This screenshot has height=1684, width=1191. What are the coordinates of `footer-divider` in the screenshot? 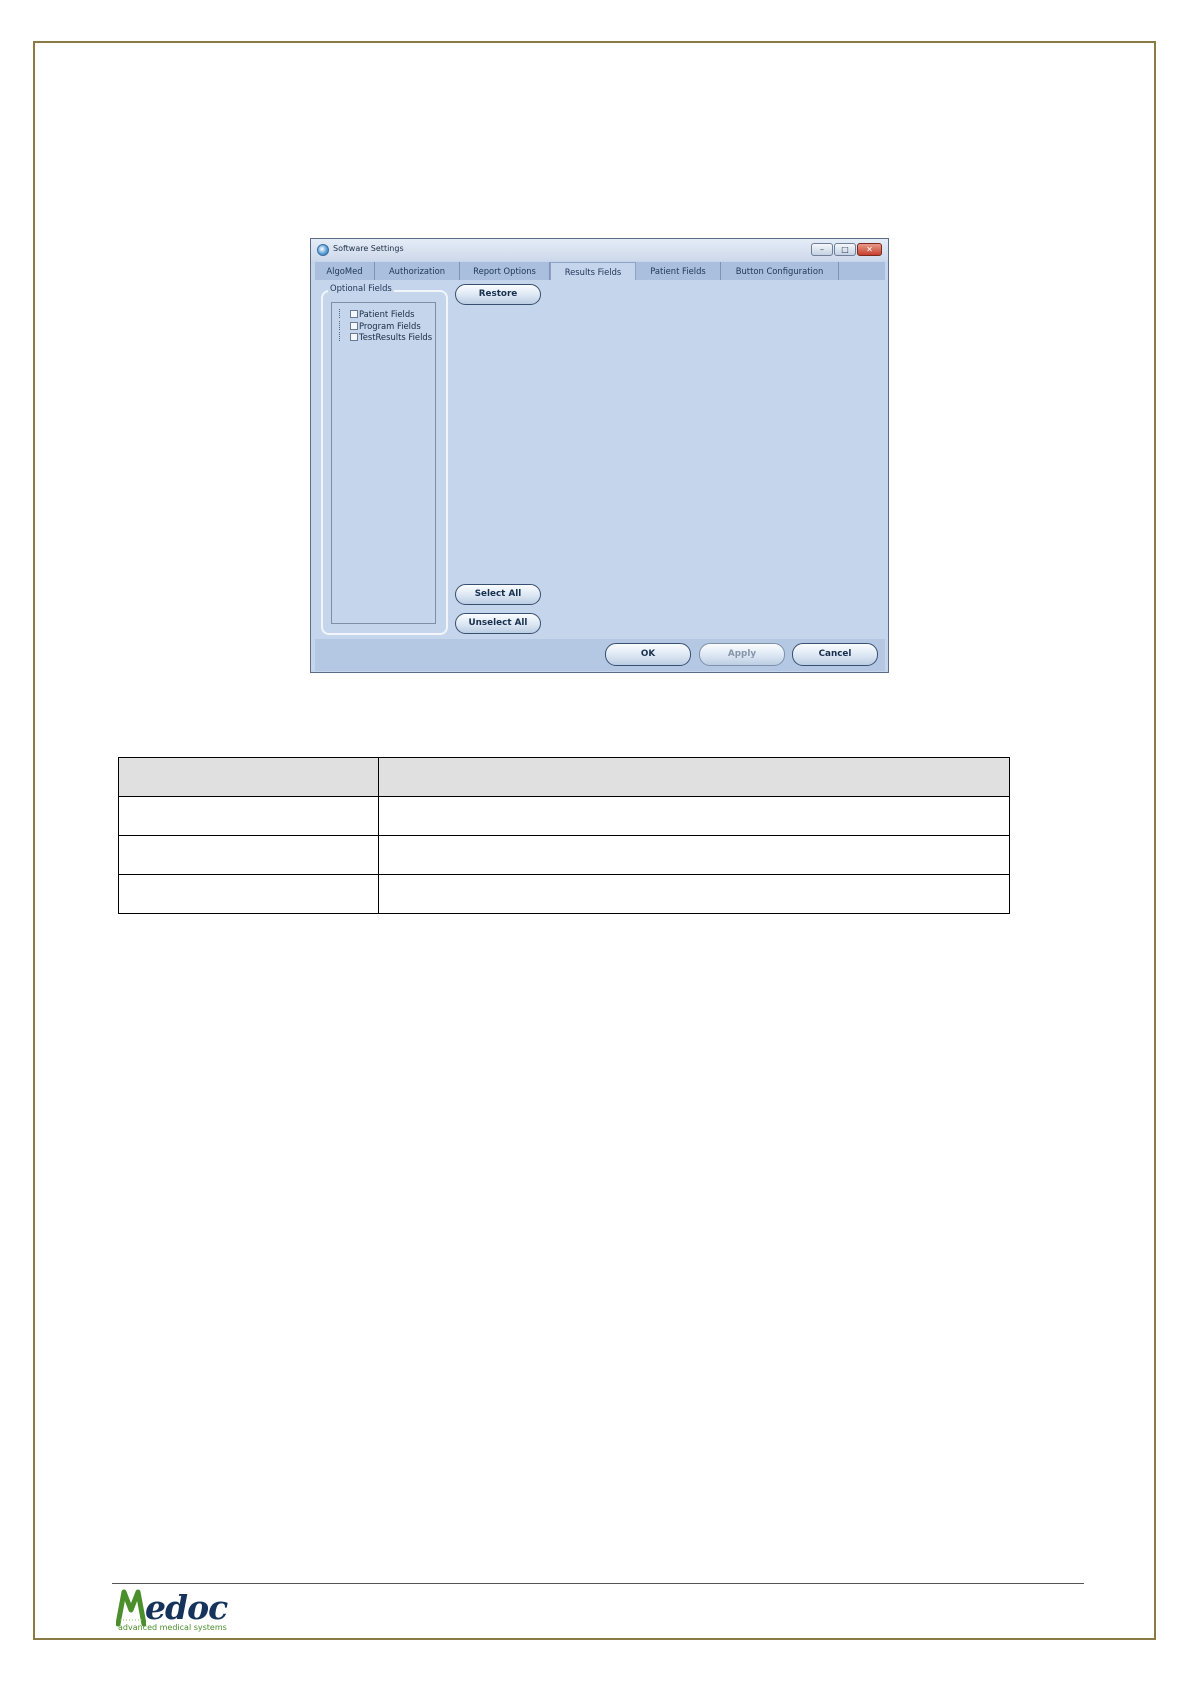 It's located at (598, 1583).